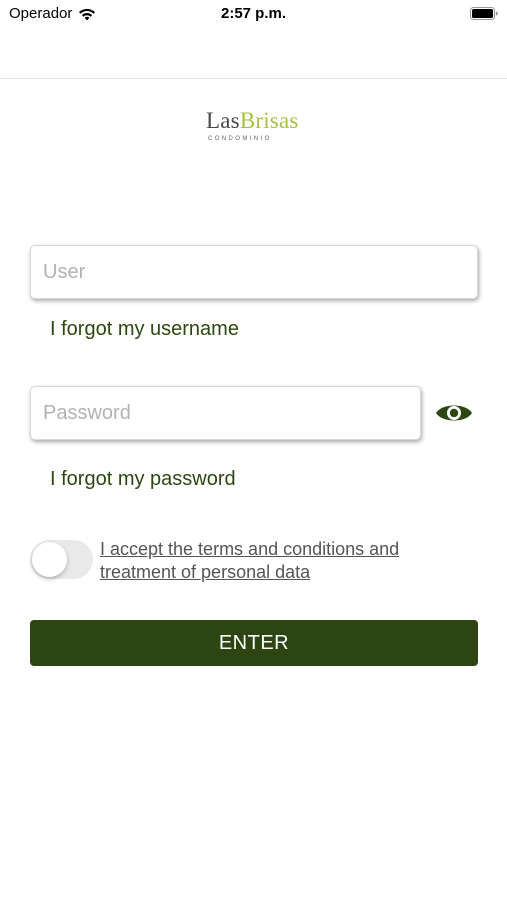 The height and width of the screenshot is (900, 507). I want to click on nav-divider, so click(253, 78).